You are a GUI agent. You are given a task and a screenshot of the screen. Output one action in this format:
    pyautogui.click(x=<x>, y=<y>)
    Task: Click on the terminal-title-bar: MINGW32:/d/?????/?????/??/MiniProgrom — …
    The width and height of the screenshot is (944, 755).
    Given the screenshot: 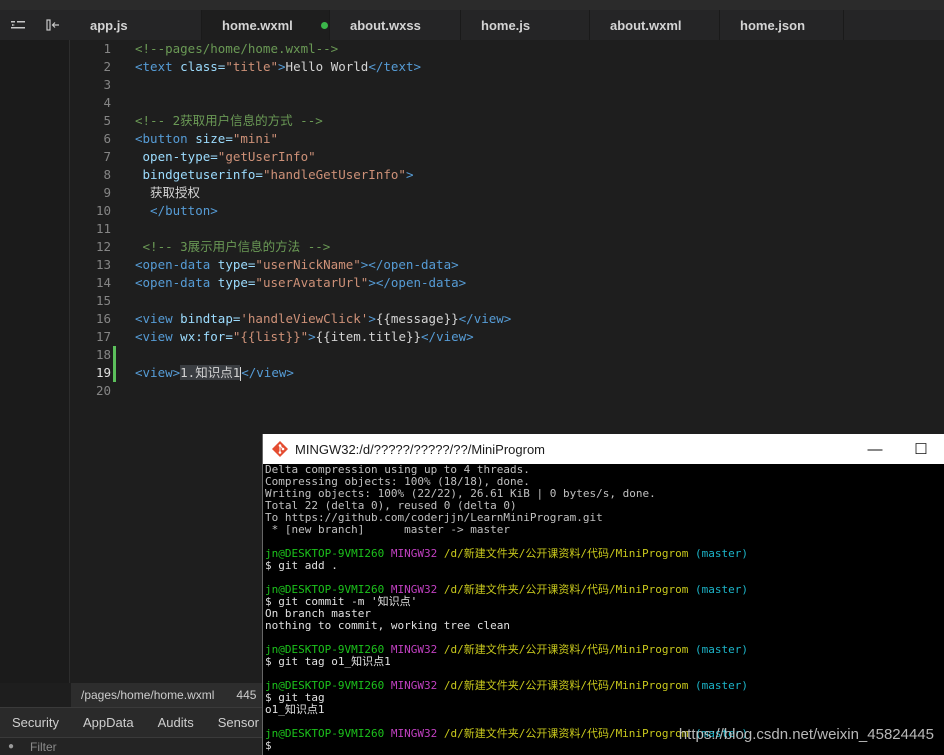 What is the action you would take?
    pyautogui.click(x=603, y=449)
    